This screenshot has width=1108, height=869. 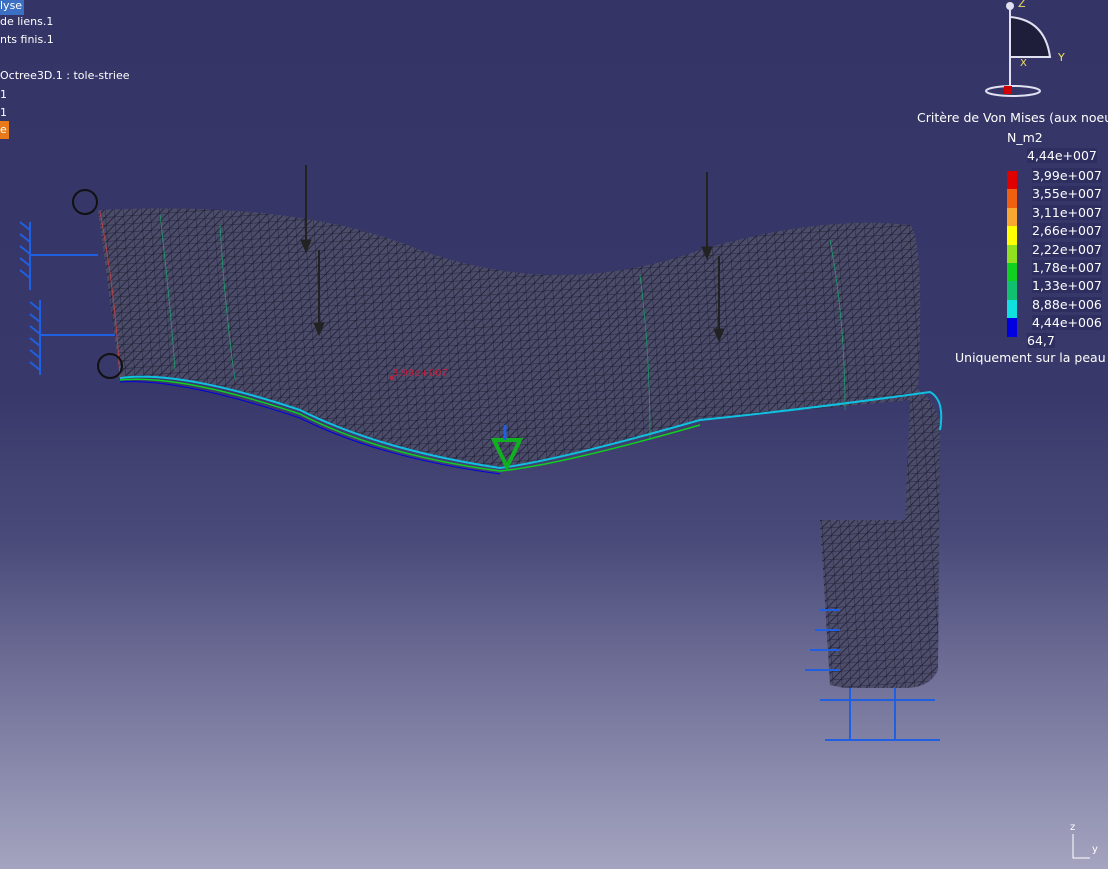 What do you see at coordinates (1025, 137) in the screenshot?
I see `legend-unit: N_m2` at bounding box center [1025, 137].